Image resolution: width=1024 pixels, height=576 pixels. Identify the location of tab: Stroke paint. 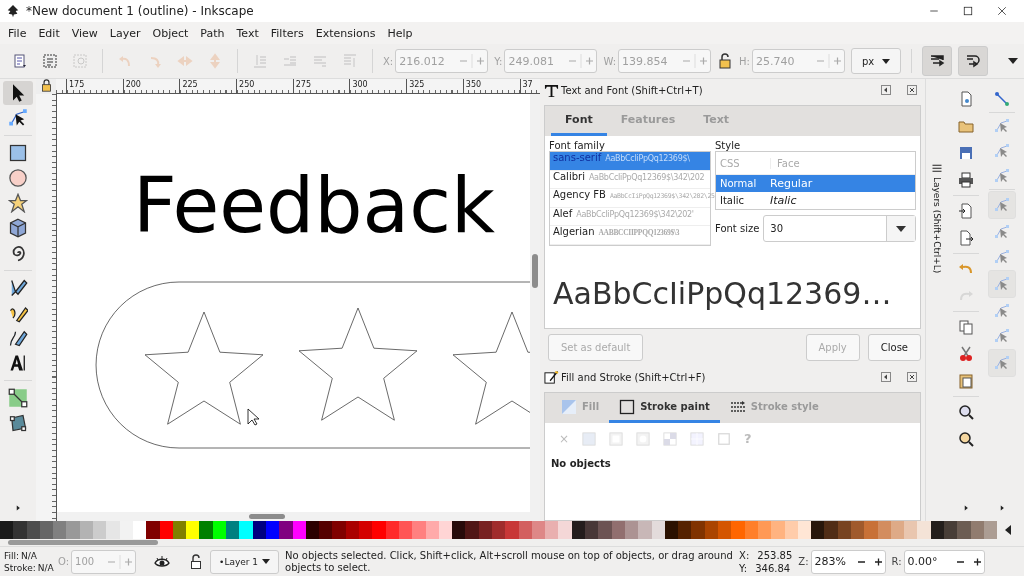
(664, 408).